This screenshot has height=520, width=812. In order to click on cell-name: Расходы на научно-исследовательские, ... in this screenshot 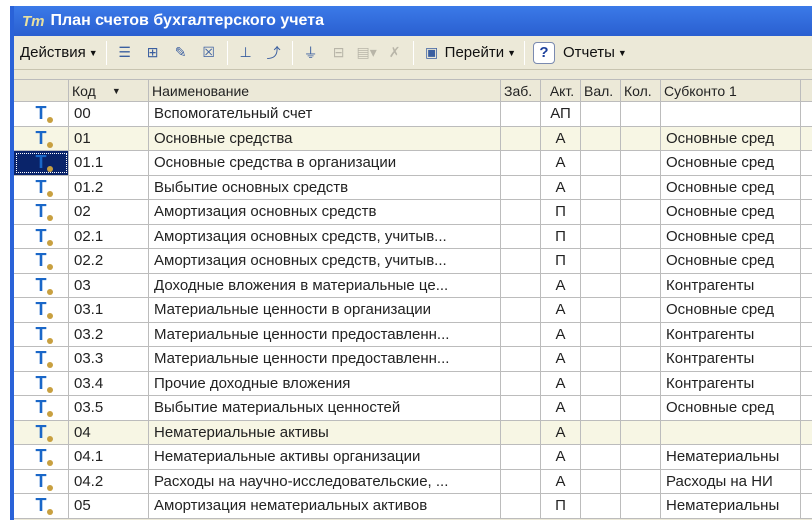, I will do `click(325, 481)`.